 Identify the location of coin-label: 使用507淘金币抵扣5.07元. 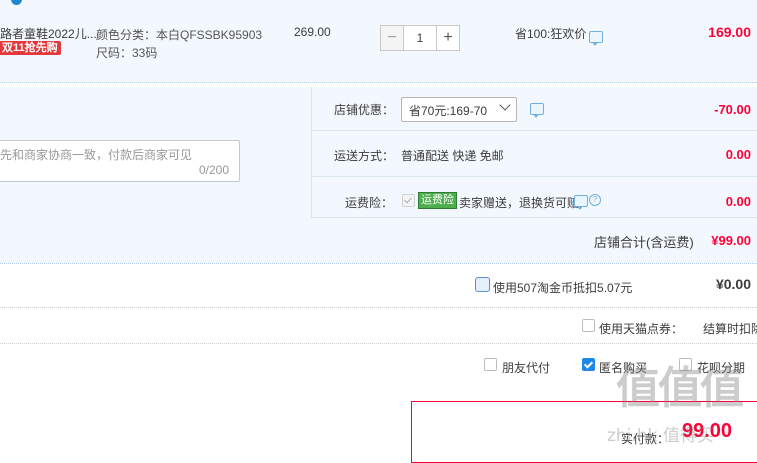
(563, 288).